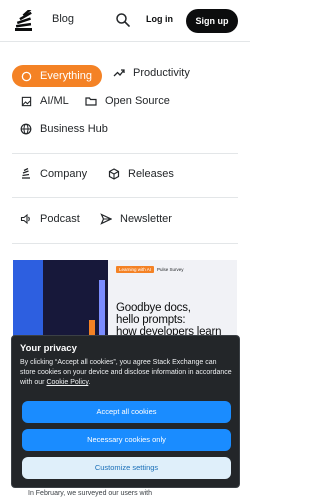  I want to click on category-label: Releases, so click(151, 174).